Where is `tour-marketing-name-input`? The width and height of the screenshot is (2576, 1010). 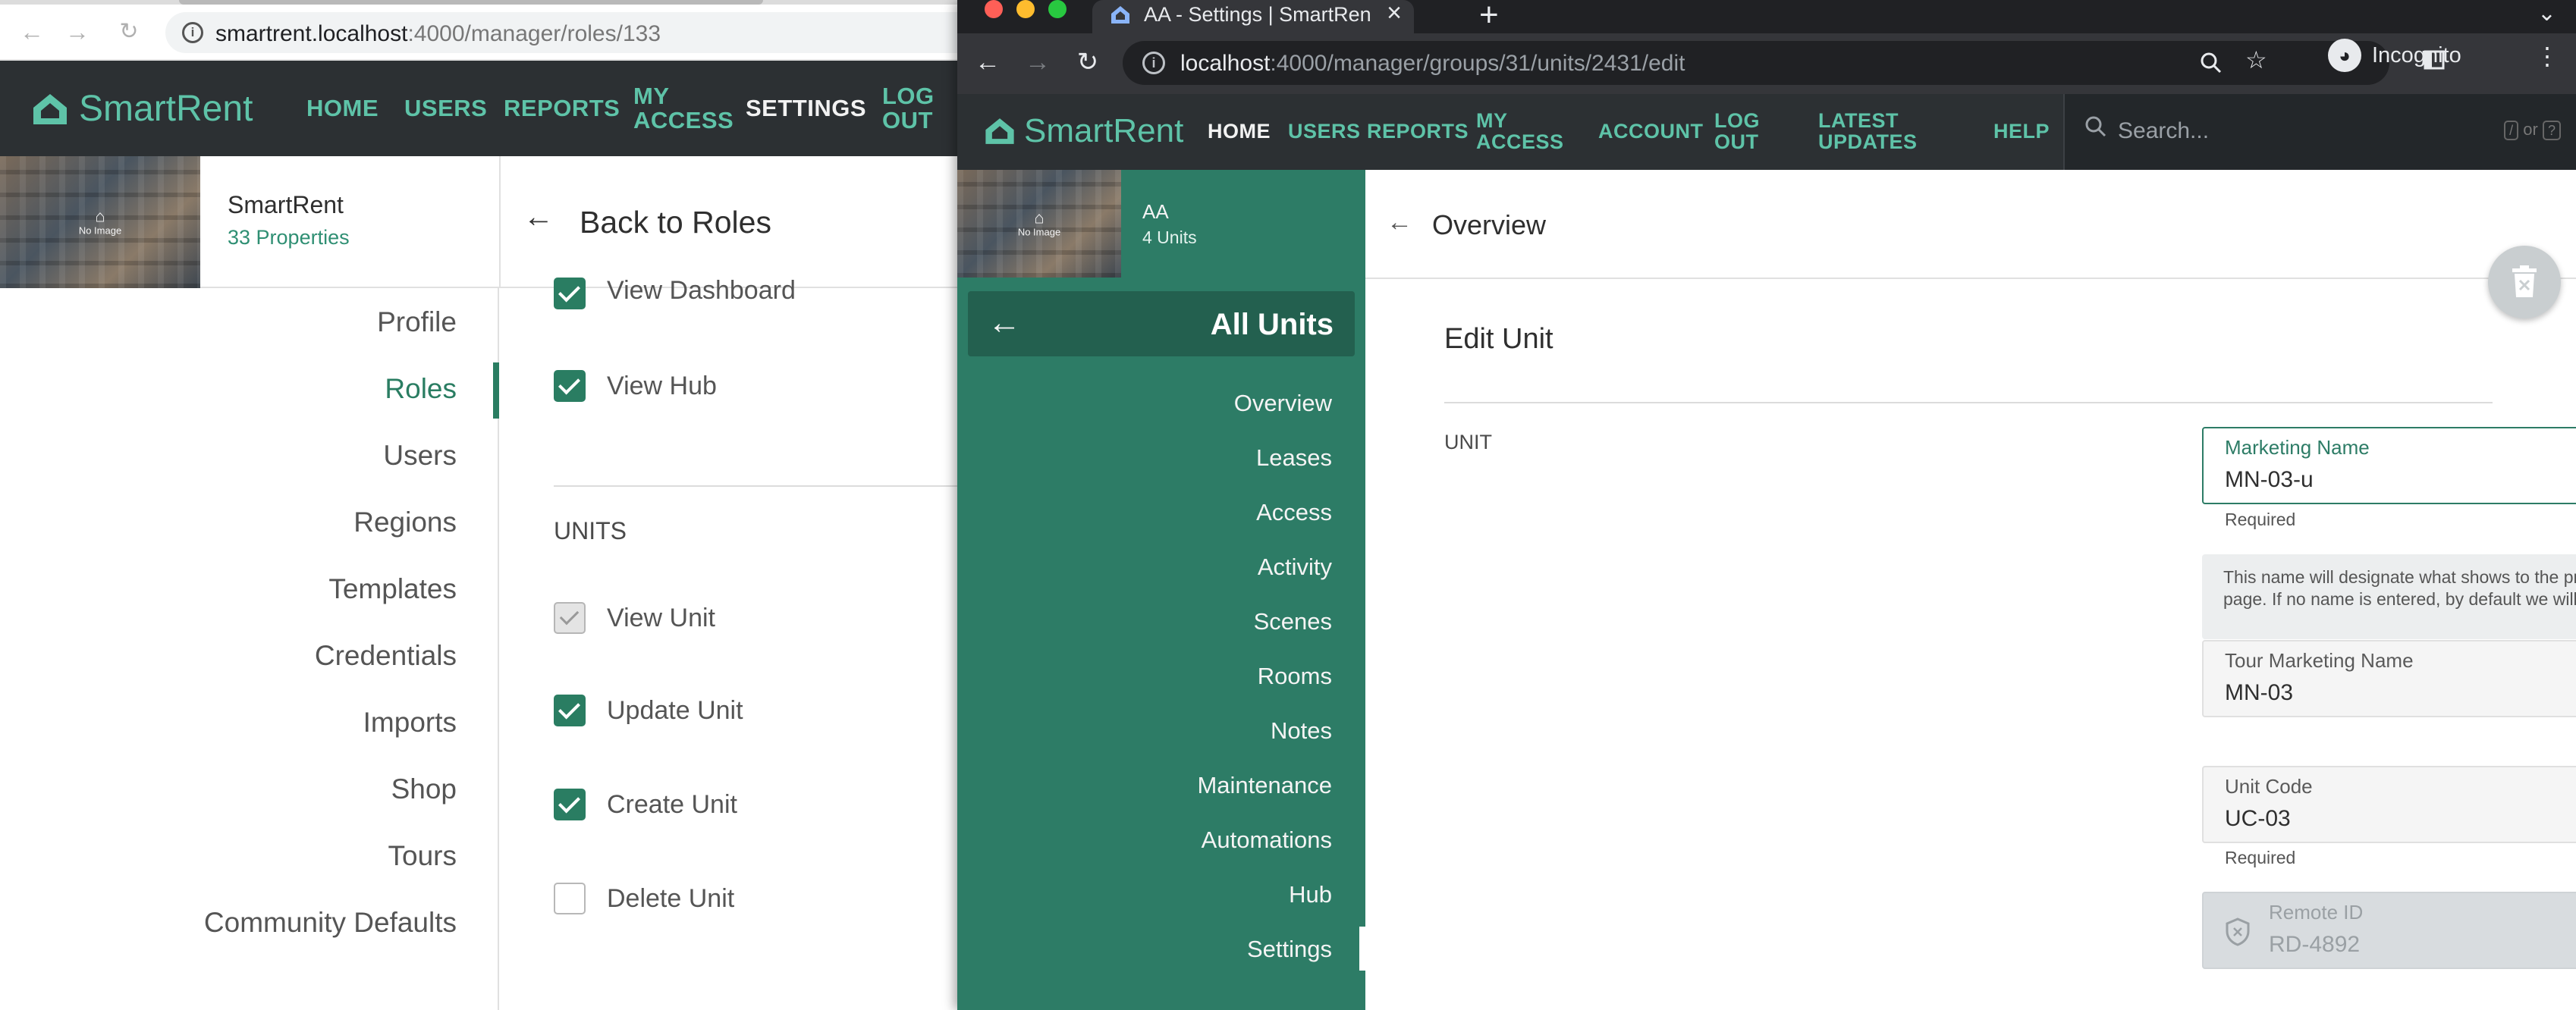
tour-marketing-name-input is located at coordinates (2400, 693).